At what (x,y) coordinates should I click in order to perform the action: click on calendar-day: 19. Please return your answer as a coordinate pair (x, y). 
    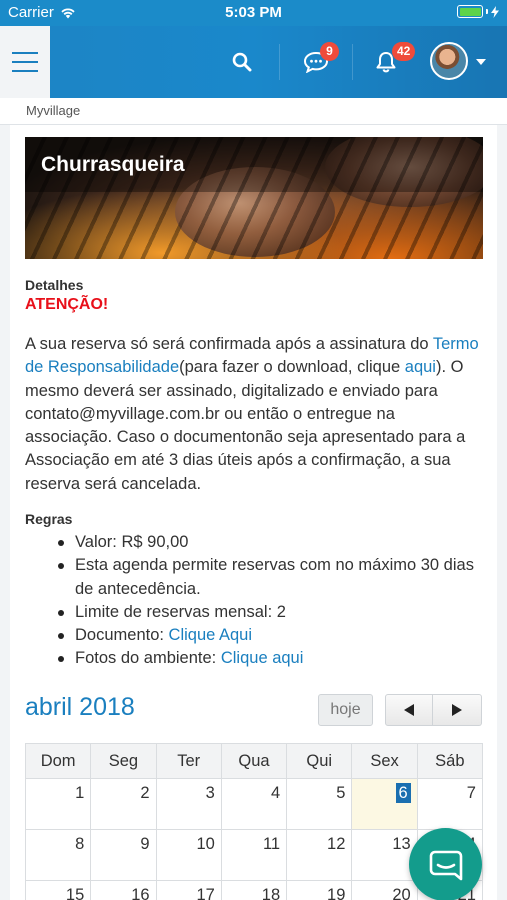
    Looking at the image, I should click on (320, 890).